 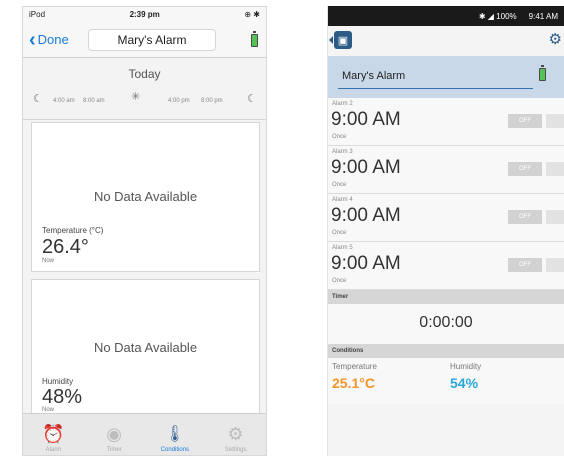 What do you see at coordinates (212, 101) in the screenshot?
I see `tick-label: 8:00 pm` at bounding box center [212, 101].